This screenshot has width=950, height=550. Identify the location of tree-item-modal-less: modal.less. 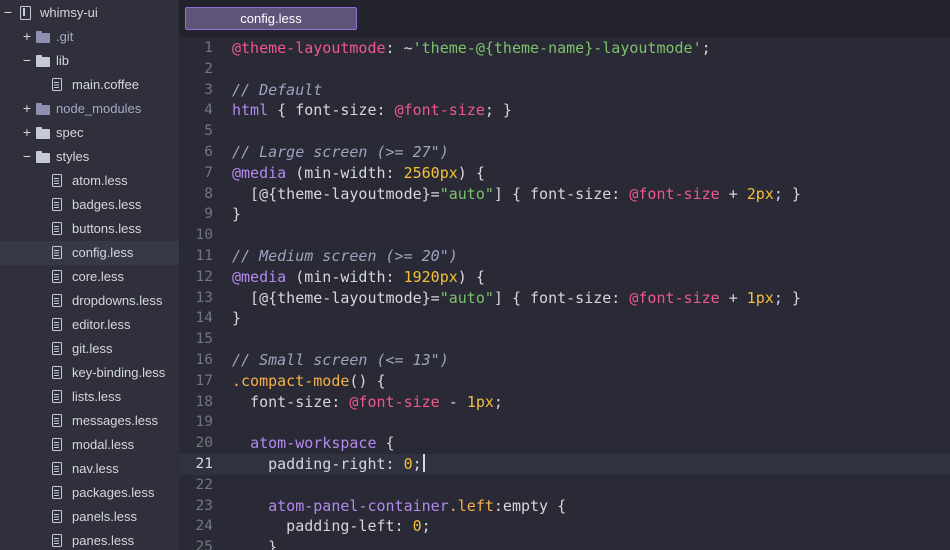
(89, 445).